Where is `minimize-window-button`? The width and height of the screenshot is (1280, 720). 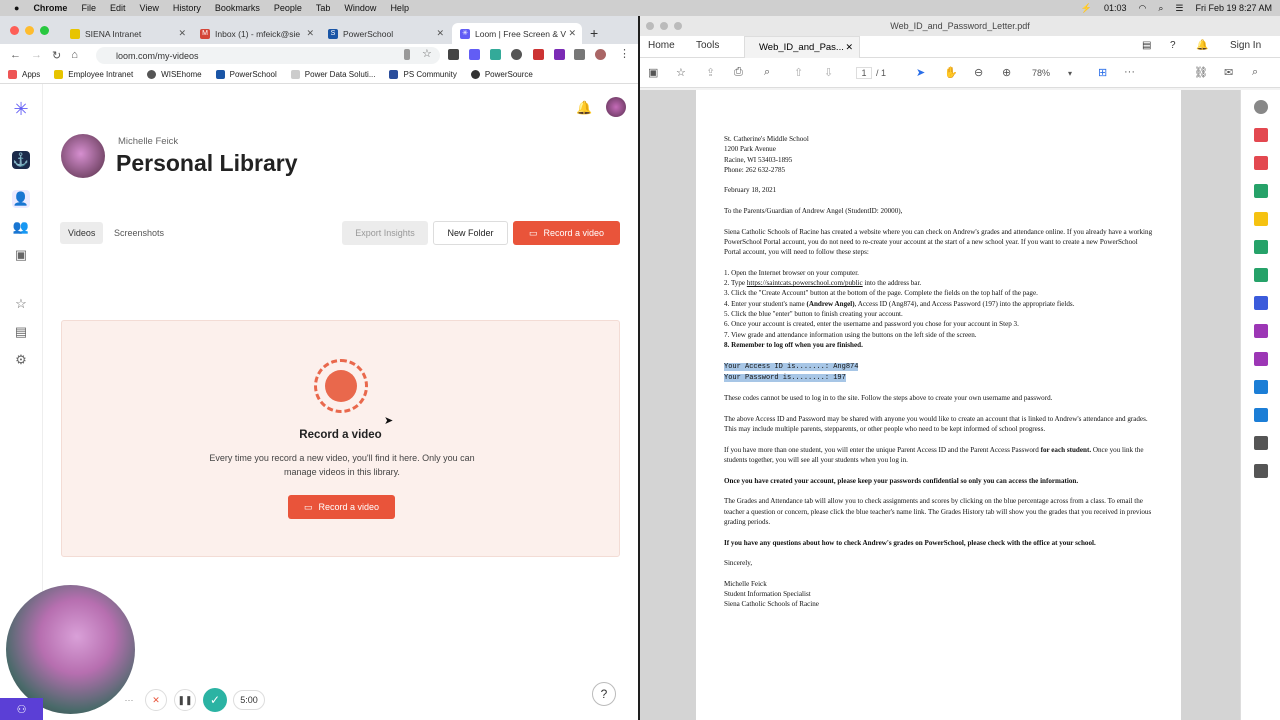
minimize-window-button is located at coordinates (664, 26).